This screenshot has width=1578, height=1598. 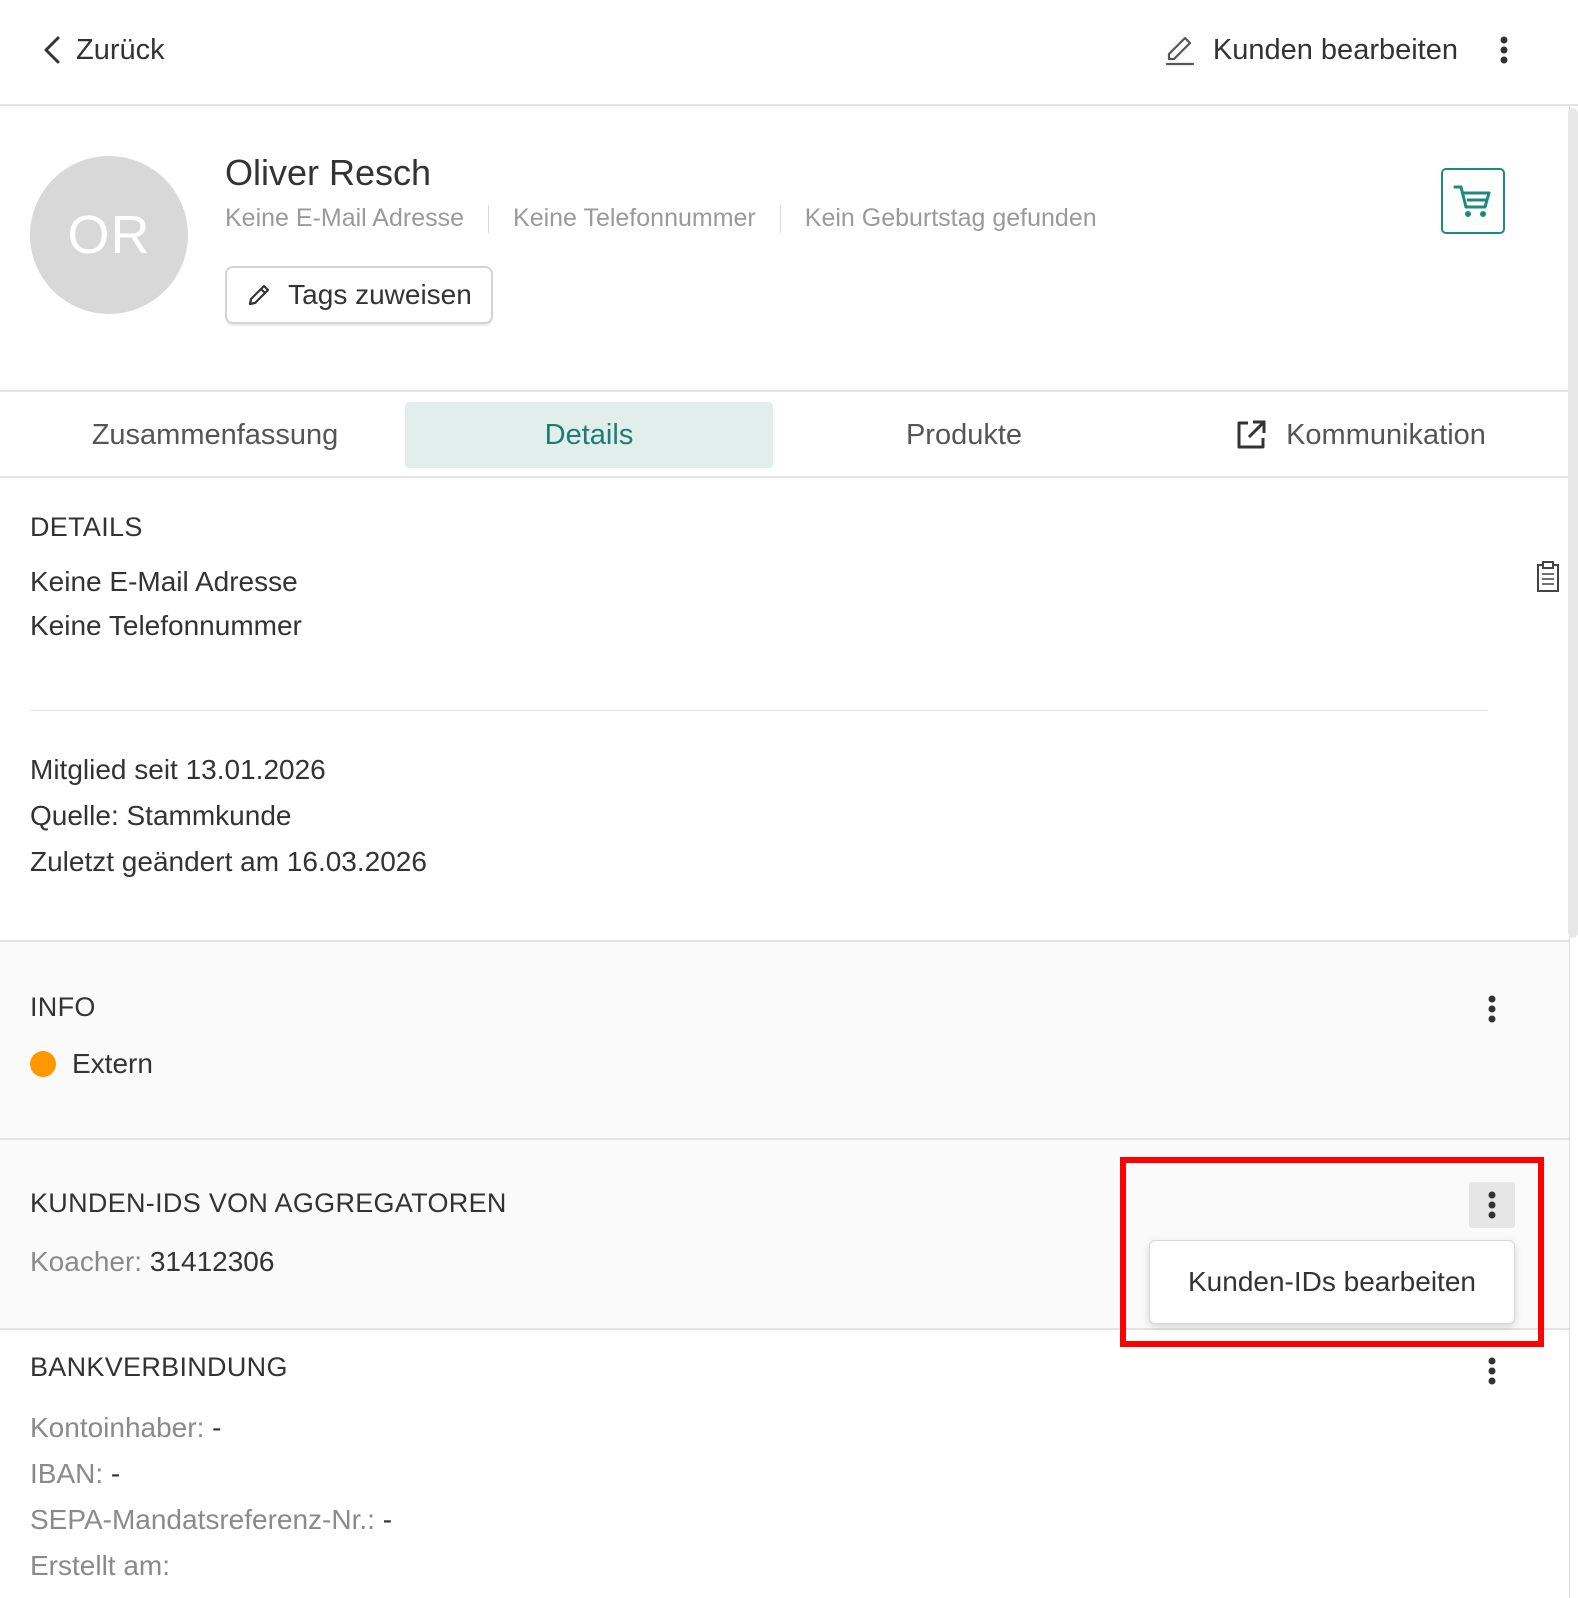 What do you see at coordinates (178, 769) in the screenshot?
I see `member-since: Mitglied seit 13.01.2026` at bounding box center [178, 769].